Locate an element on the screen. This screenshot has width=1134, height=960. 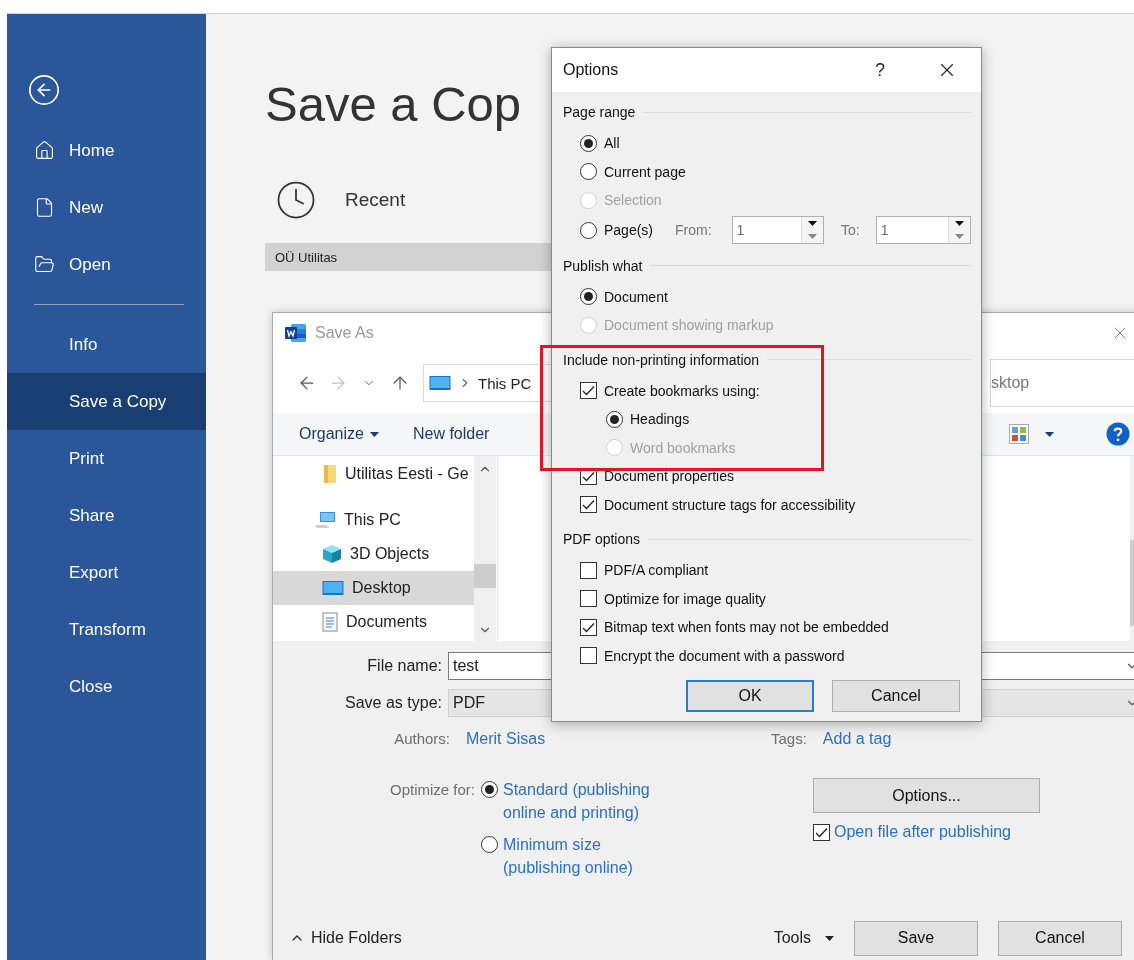
checkbox-option: Optimize for image quality is located at coordinates (673, 599).